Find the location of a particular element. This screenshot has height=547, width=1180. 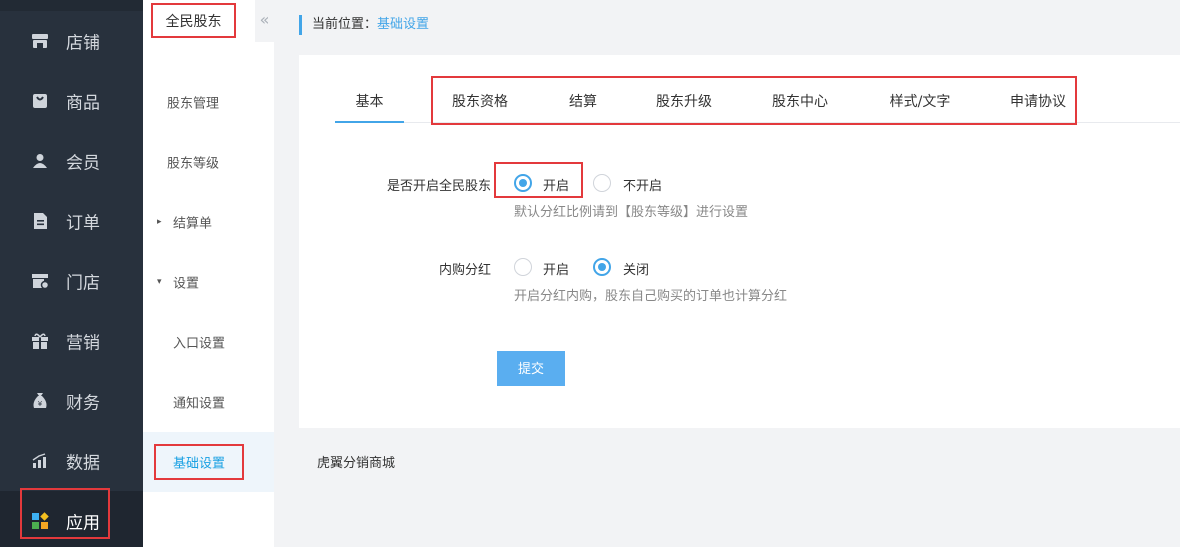

sub-sidebar: 全民股东 股东管理 股东等级 ▸ 结算单 ▾ 设置 入口设置 通知设置 基础设置 is located at coordinates (208, 273).